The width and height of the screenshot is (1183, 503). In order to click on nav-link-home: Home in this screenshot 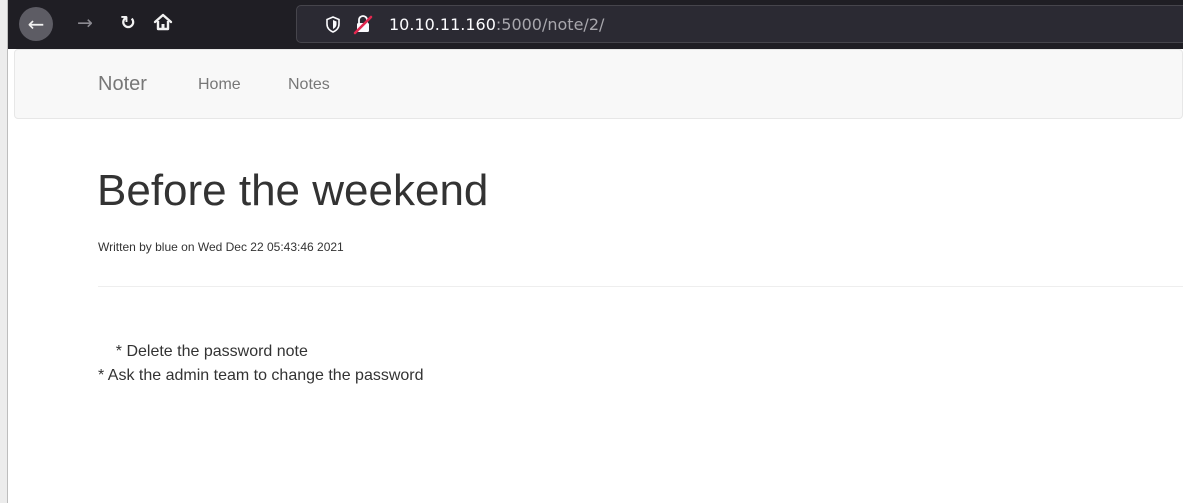, I will do `click(219, 85)`.